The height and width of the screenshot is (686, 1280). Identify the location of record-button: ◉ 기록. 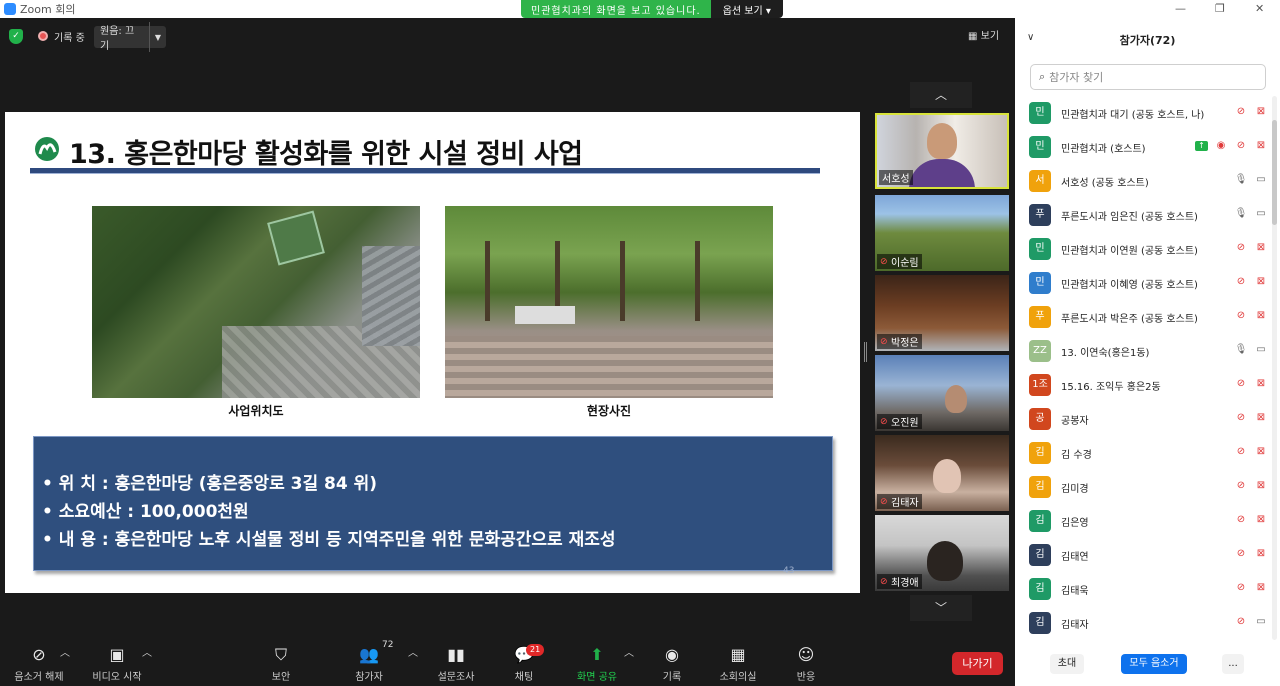
(672, 663).